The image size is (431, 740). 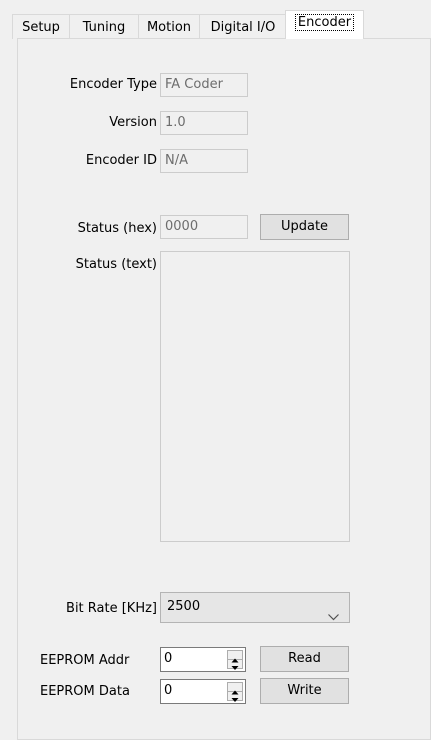 I want to click on eeprom-addr-value: 0, so click(x=168, y=658).